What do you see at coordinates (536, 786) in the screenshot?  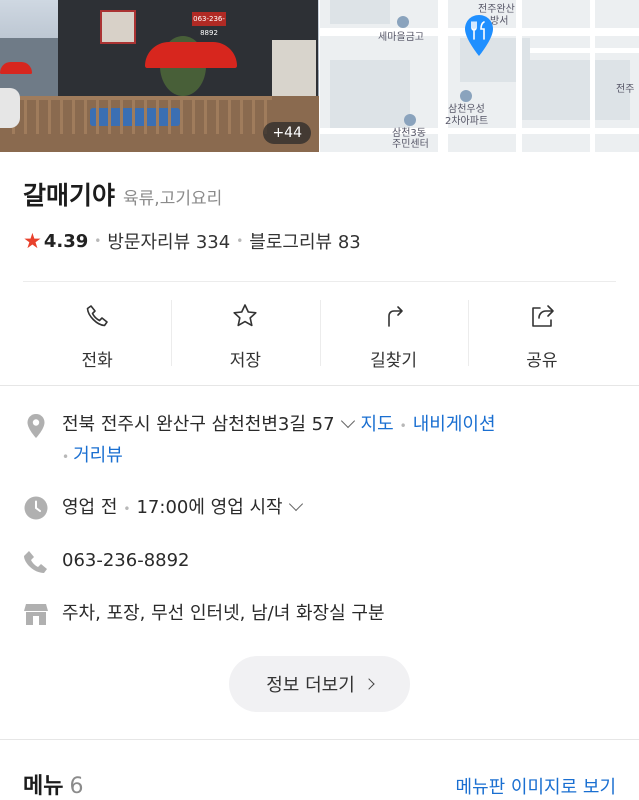 I see `menu-image-link: 메뉴판 이미지로 보기` at bounding box center [536, 786].